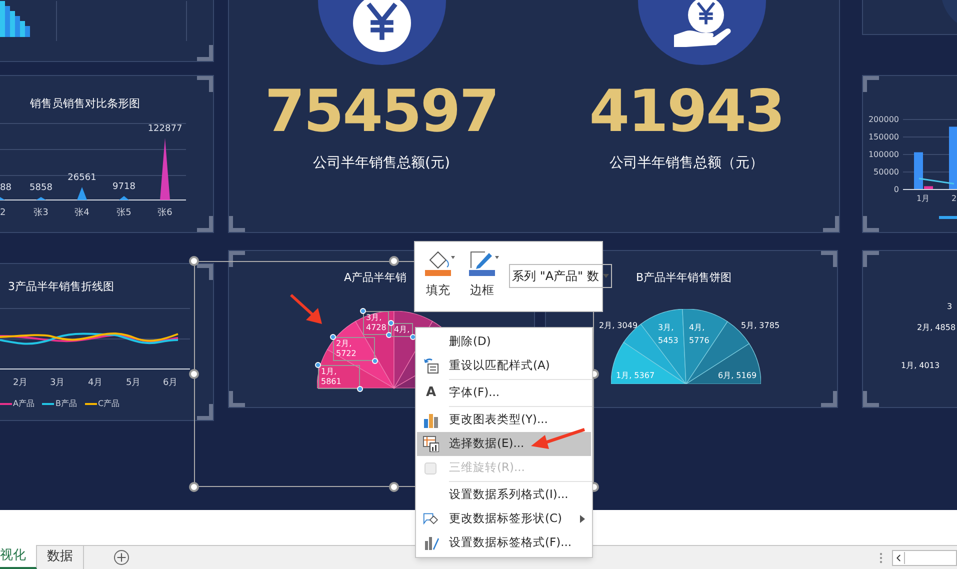  Describe the element at coordinates (504, 366) in the screenshot. I see `menu-item: 重设以匹配样式(A)` at that location.